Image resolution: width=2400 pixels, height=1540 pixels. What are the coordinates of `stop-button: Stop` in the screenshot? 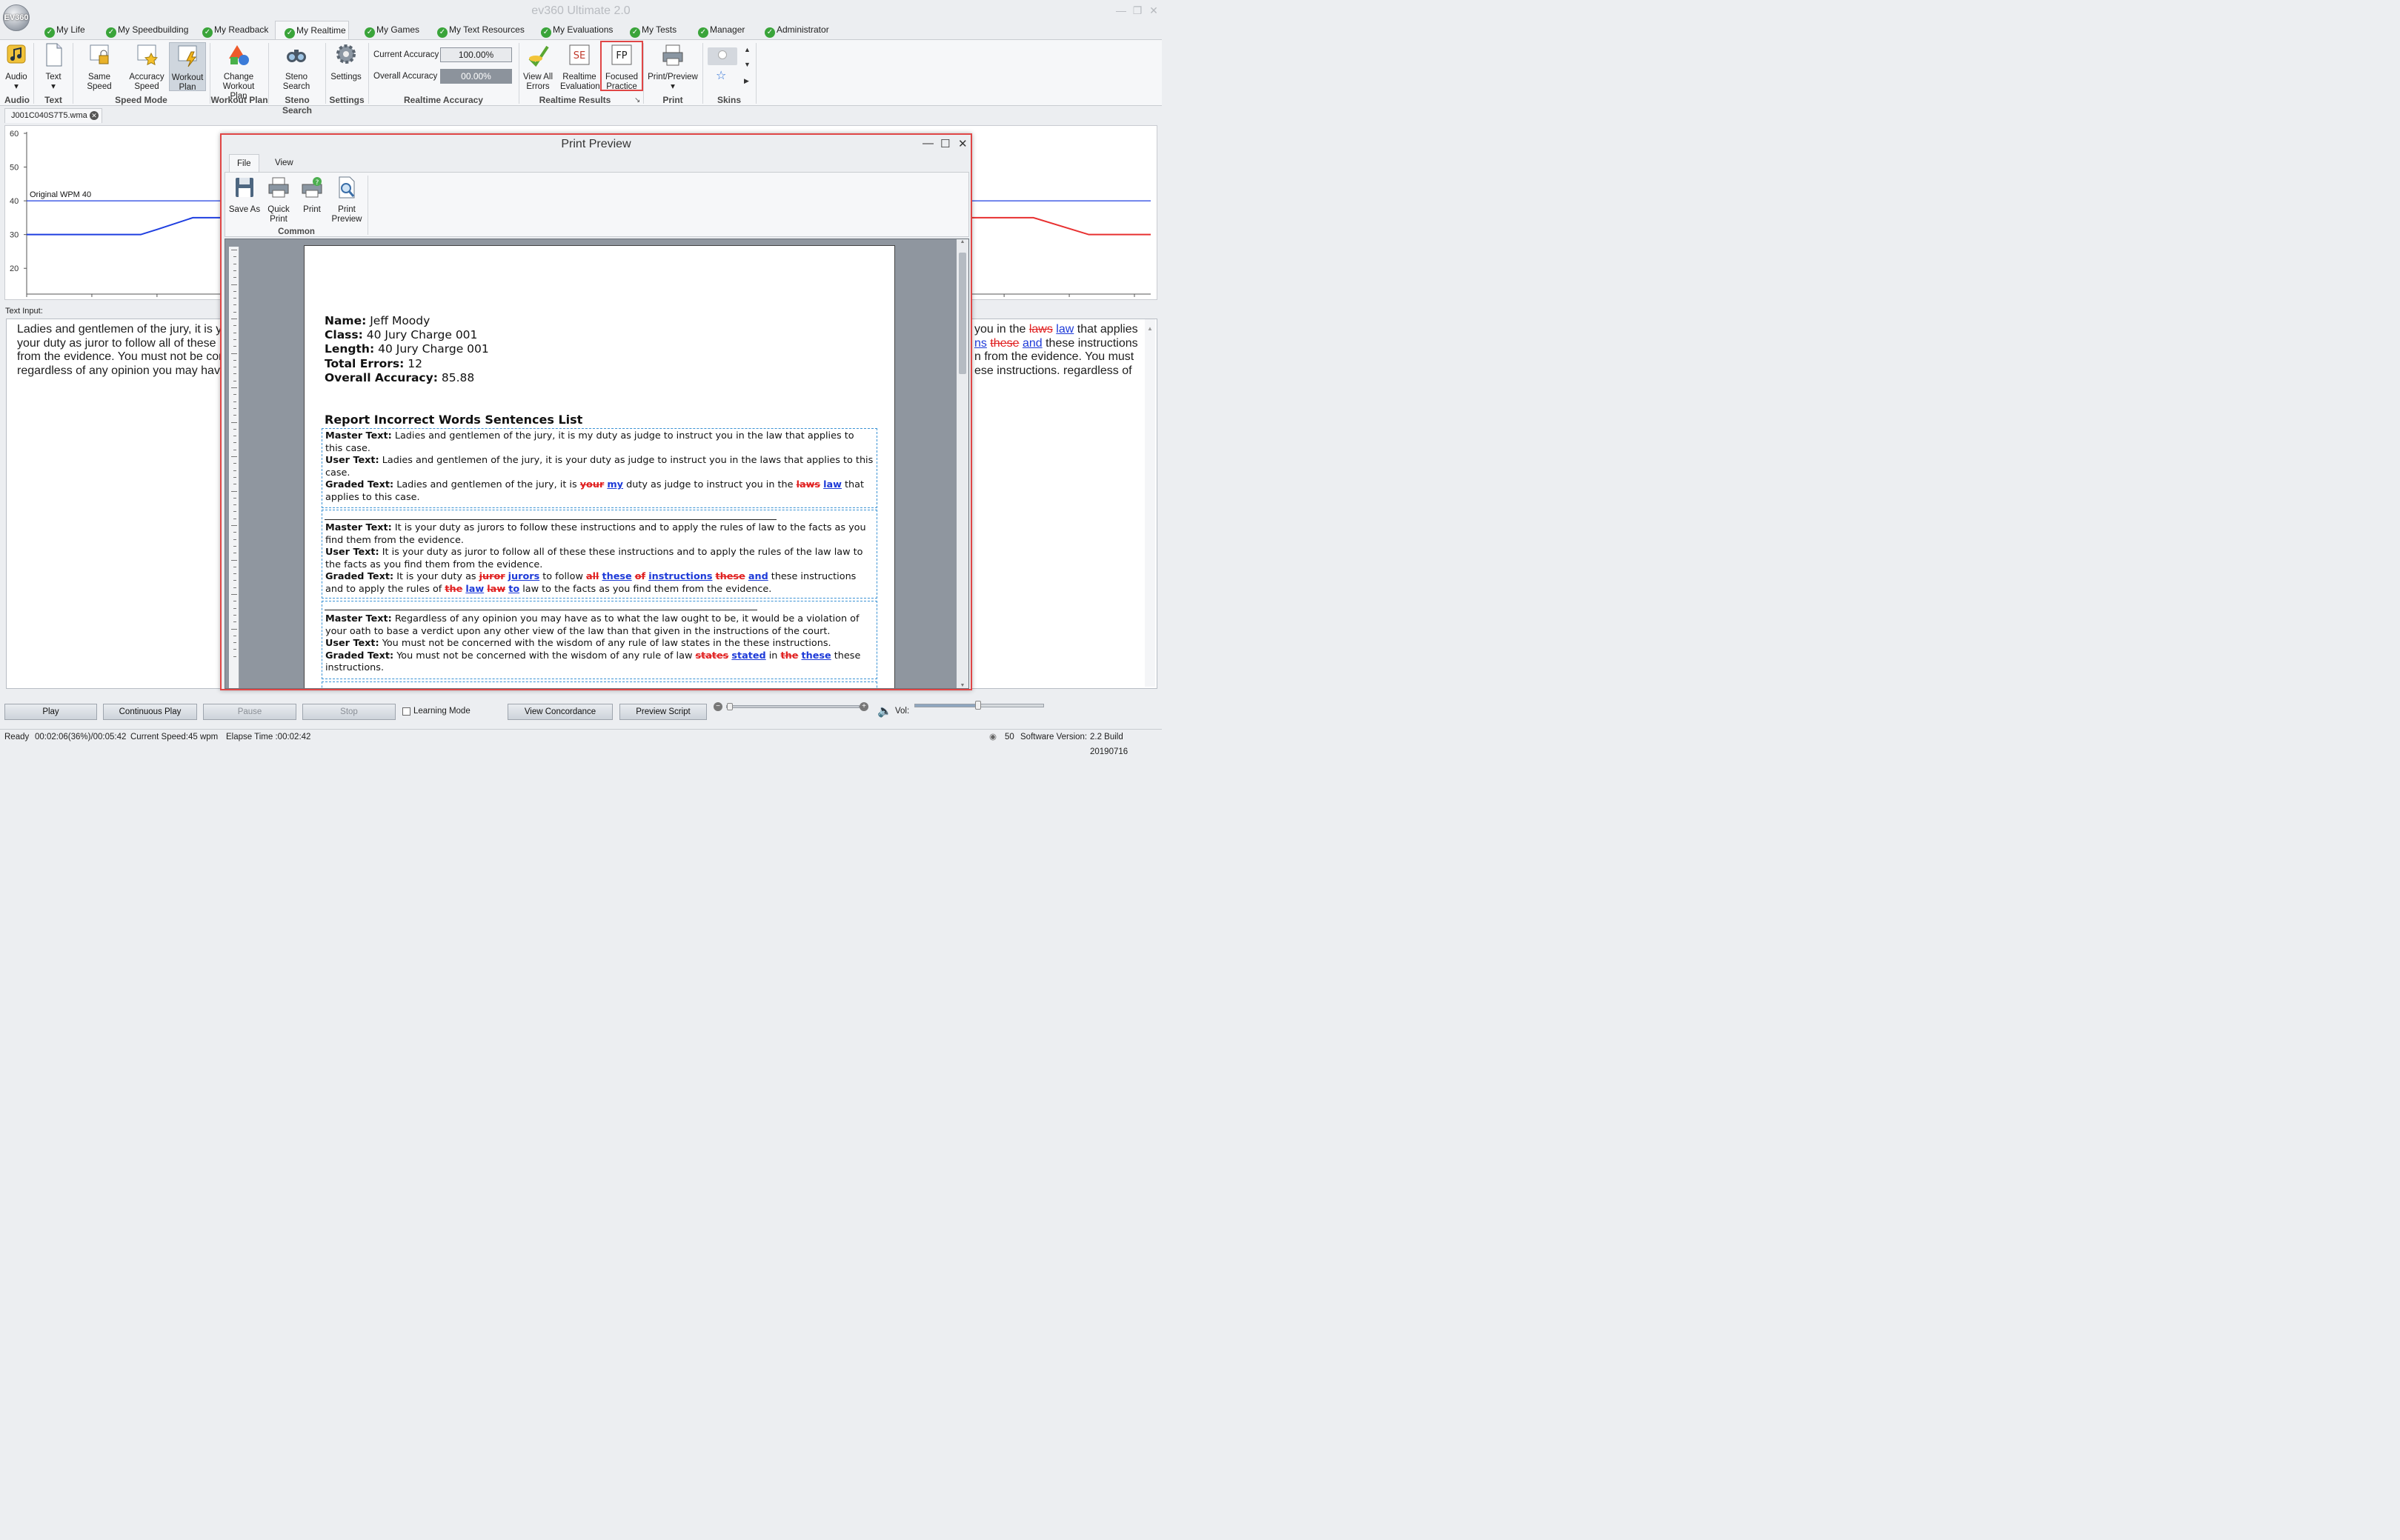 It's located at (349, 712).